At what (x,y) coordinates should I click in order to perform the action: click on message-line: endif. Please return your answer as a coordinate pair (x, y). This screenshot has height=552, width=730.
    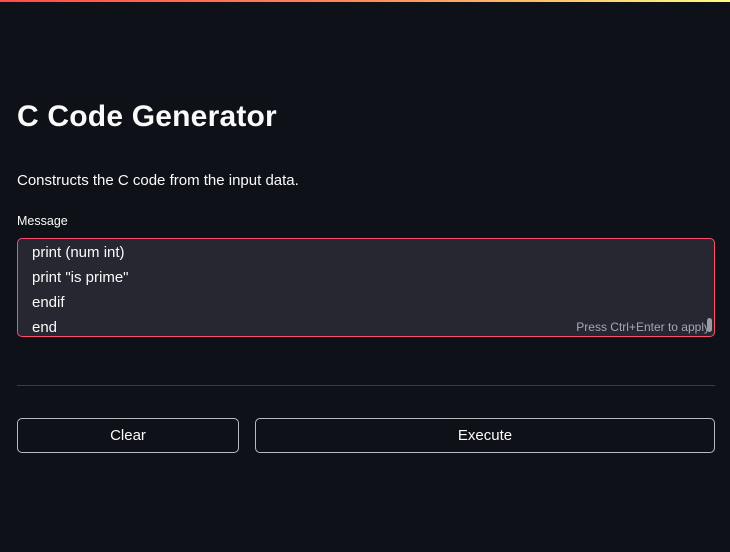
    Looking at the image, I should click on (48, 302).